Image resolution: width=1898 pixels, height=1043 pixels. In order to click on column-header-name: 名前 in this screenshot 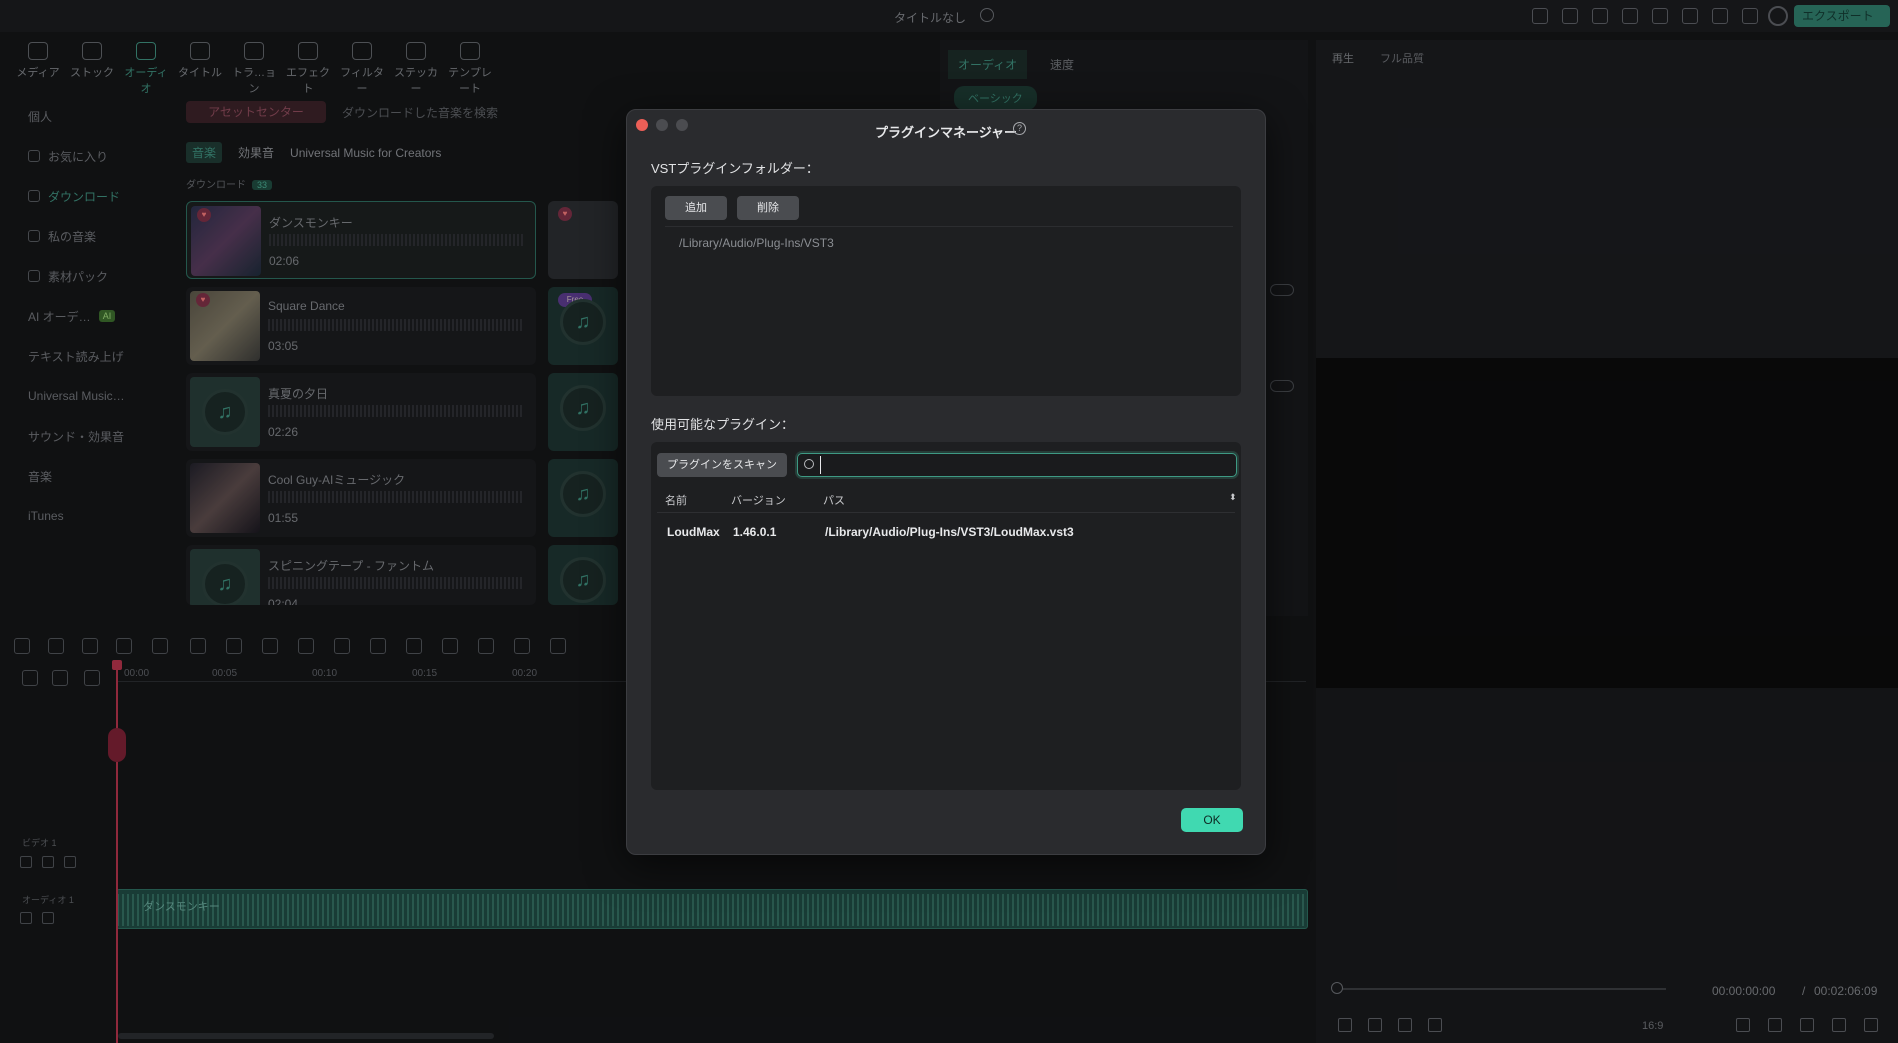, I will do `click(676, 500)`.